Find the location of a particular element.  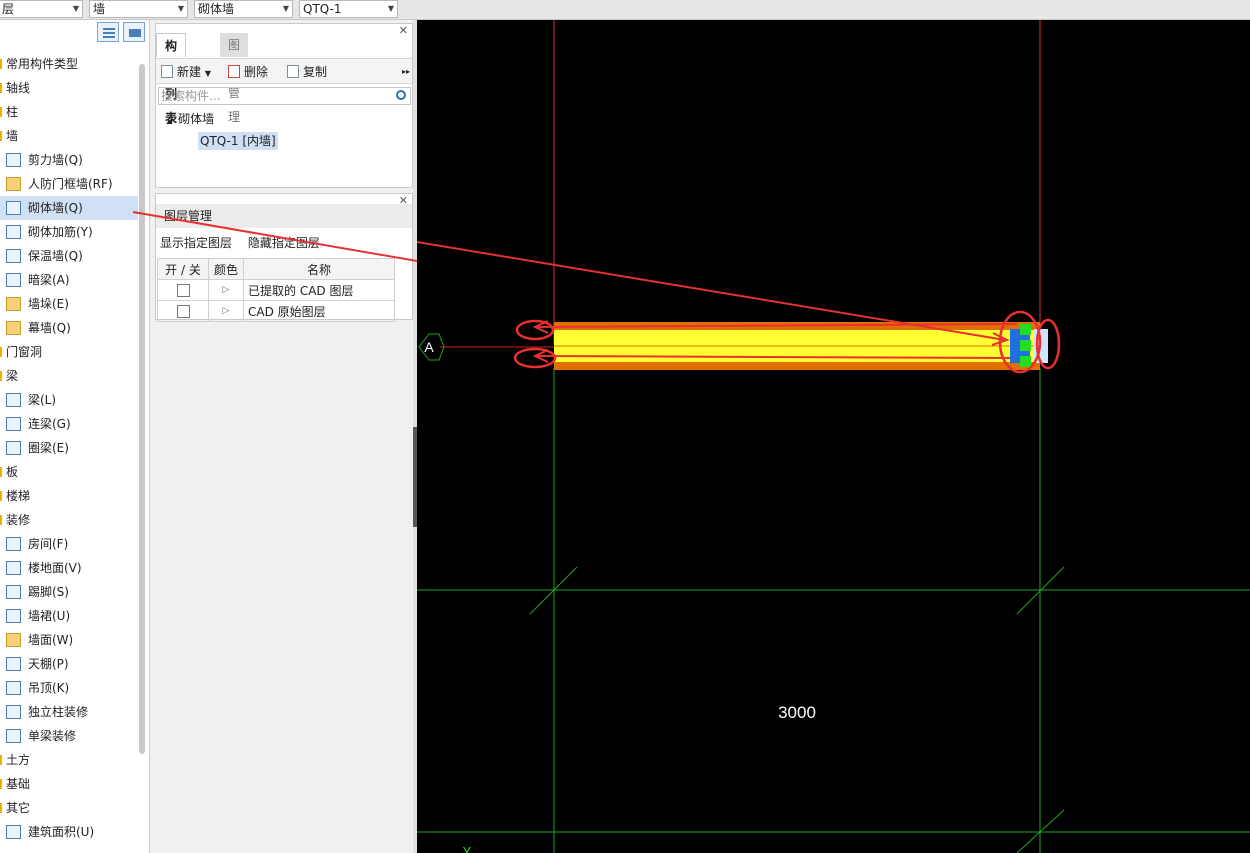

tree-item: 墙裙(U) is located at coordinates (69, 616).